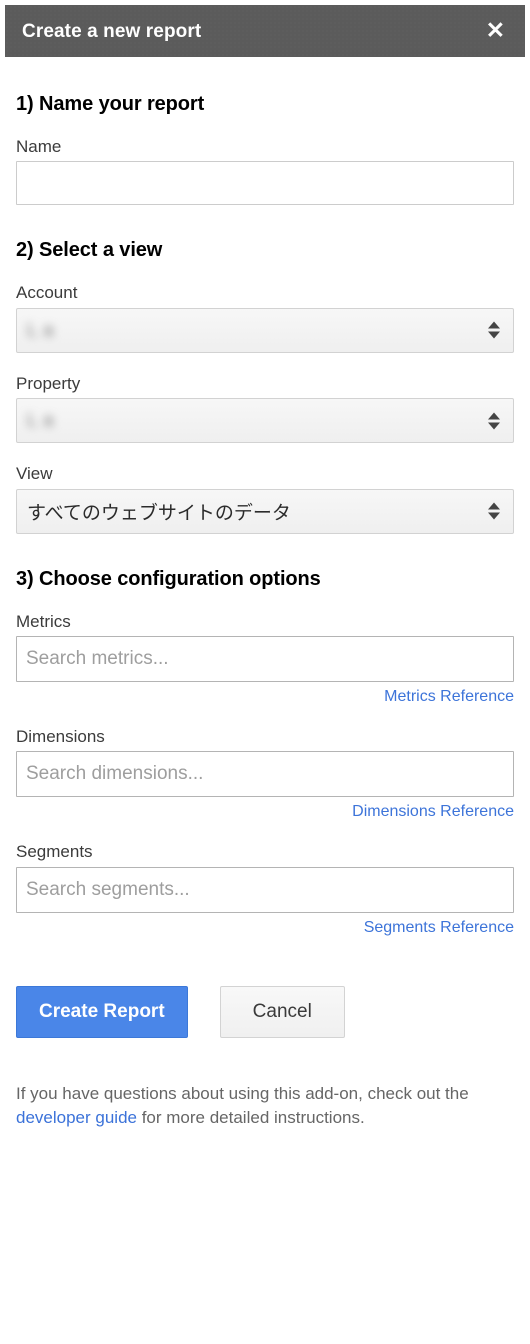 This screenshot has width=530, height=1344. I want to click on name-input, so click(265, 183).